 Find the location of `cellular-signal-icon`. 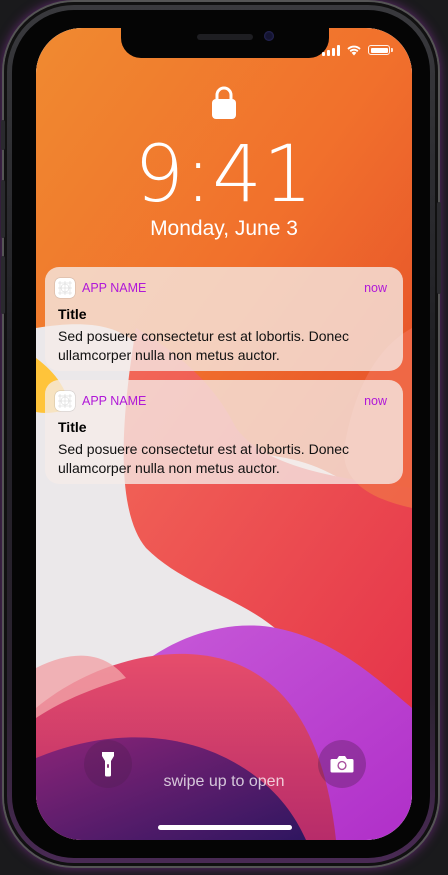

cellular-signal-icon is located at coordinates (331, 50).